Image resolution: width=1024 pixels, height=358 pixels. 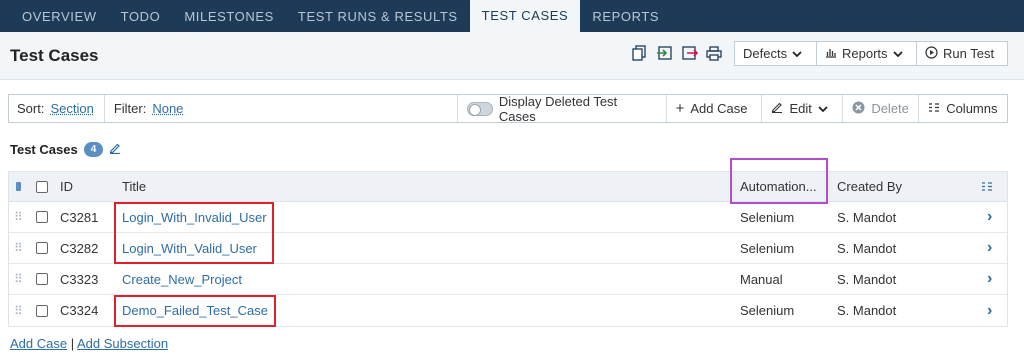 I want to click on run-test-button: Run Test, so click(x=962, y=53).